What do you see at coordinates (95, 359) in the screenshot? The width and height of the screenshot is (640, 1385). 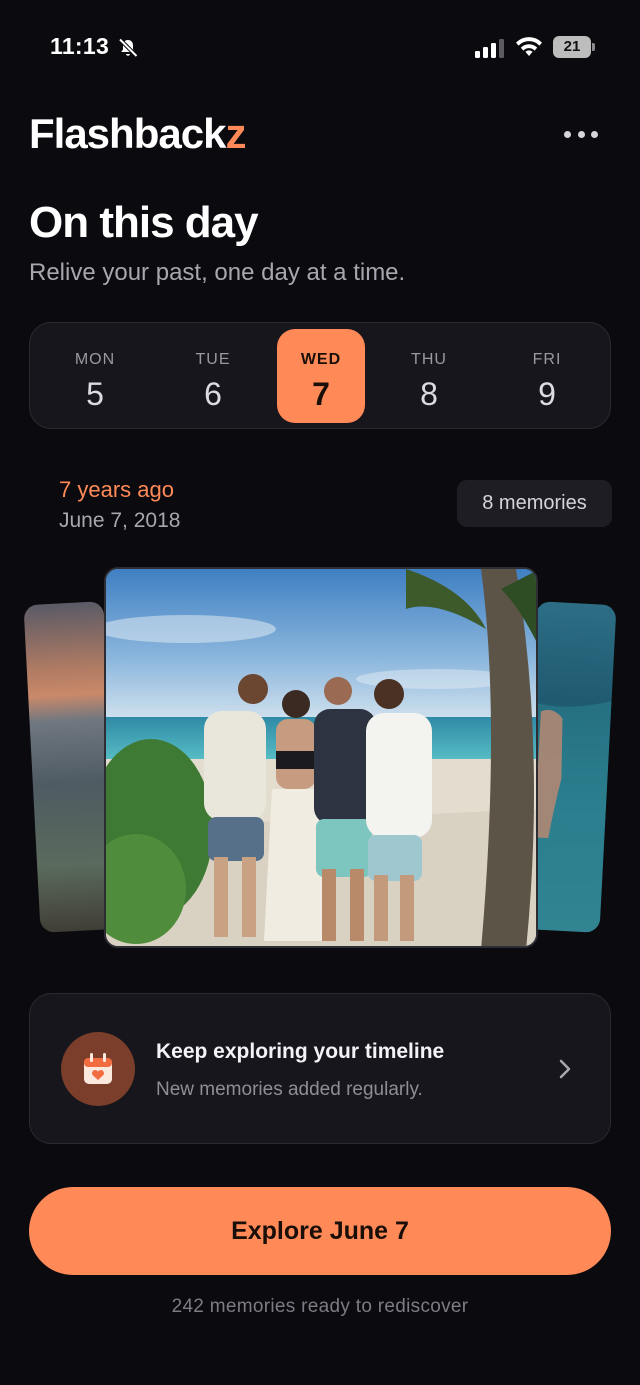 I see `day-of-week: MON` at bounding box center [95, 359].